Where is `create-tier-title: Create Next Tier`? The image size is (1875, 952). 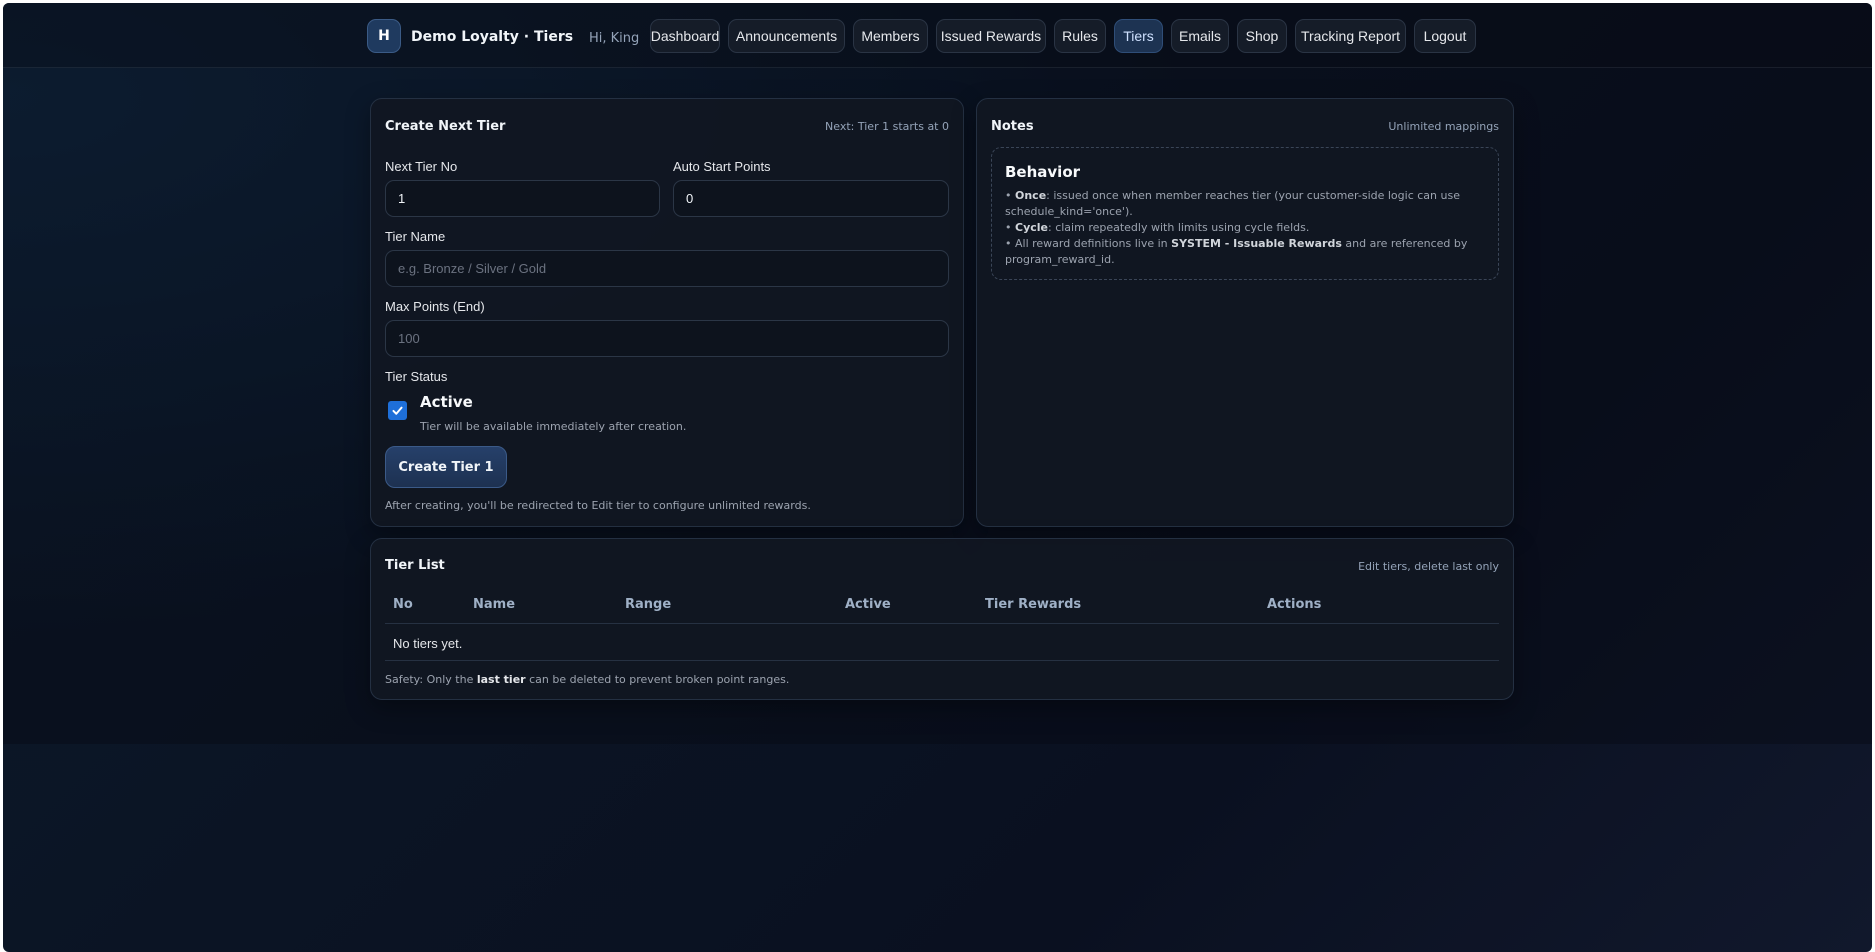 create-tier-title: Create Next Tier is located at coordinates (445, 126).